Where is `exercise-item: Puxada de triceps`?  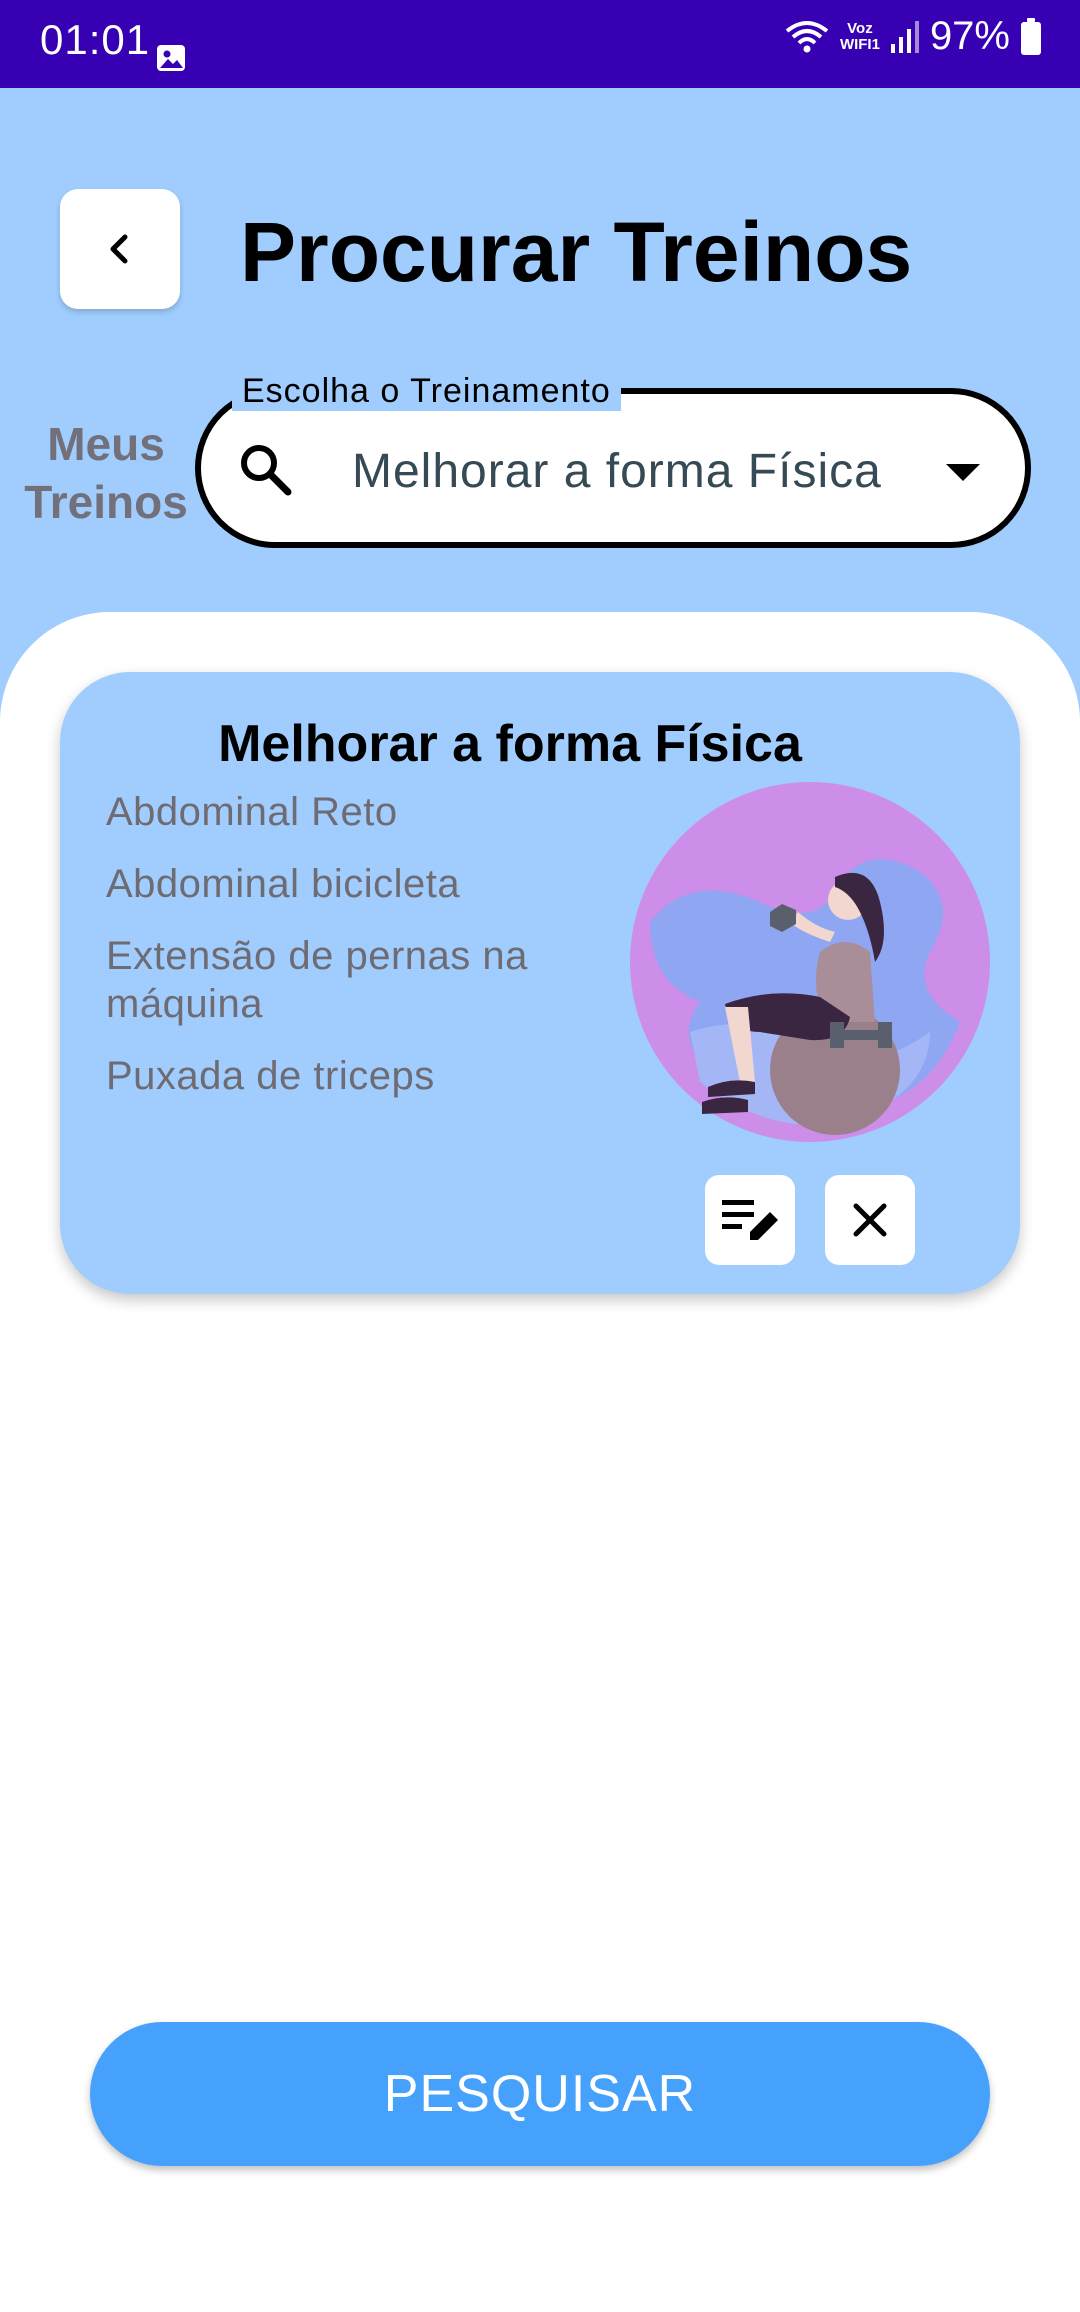 exercise-item: Puxada de triceps is located at coordinates (270, 1076).